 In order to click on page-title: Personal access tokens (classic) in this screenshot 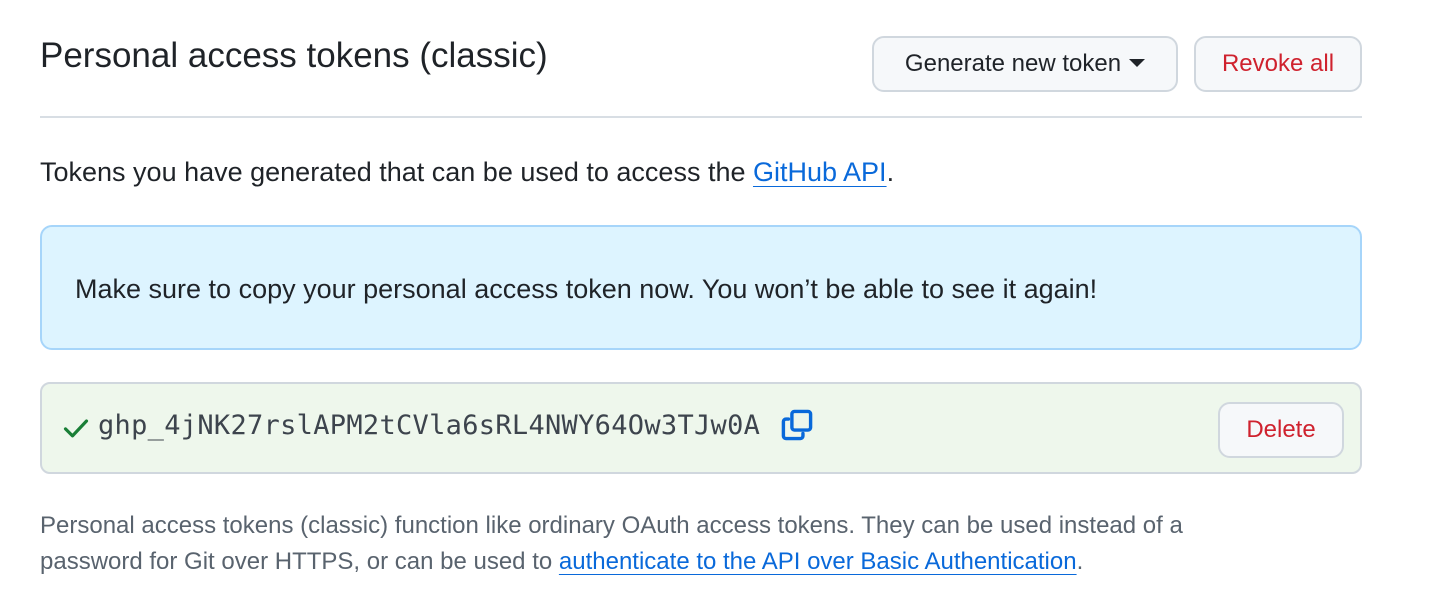, I will do `click(294, 55)`.